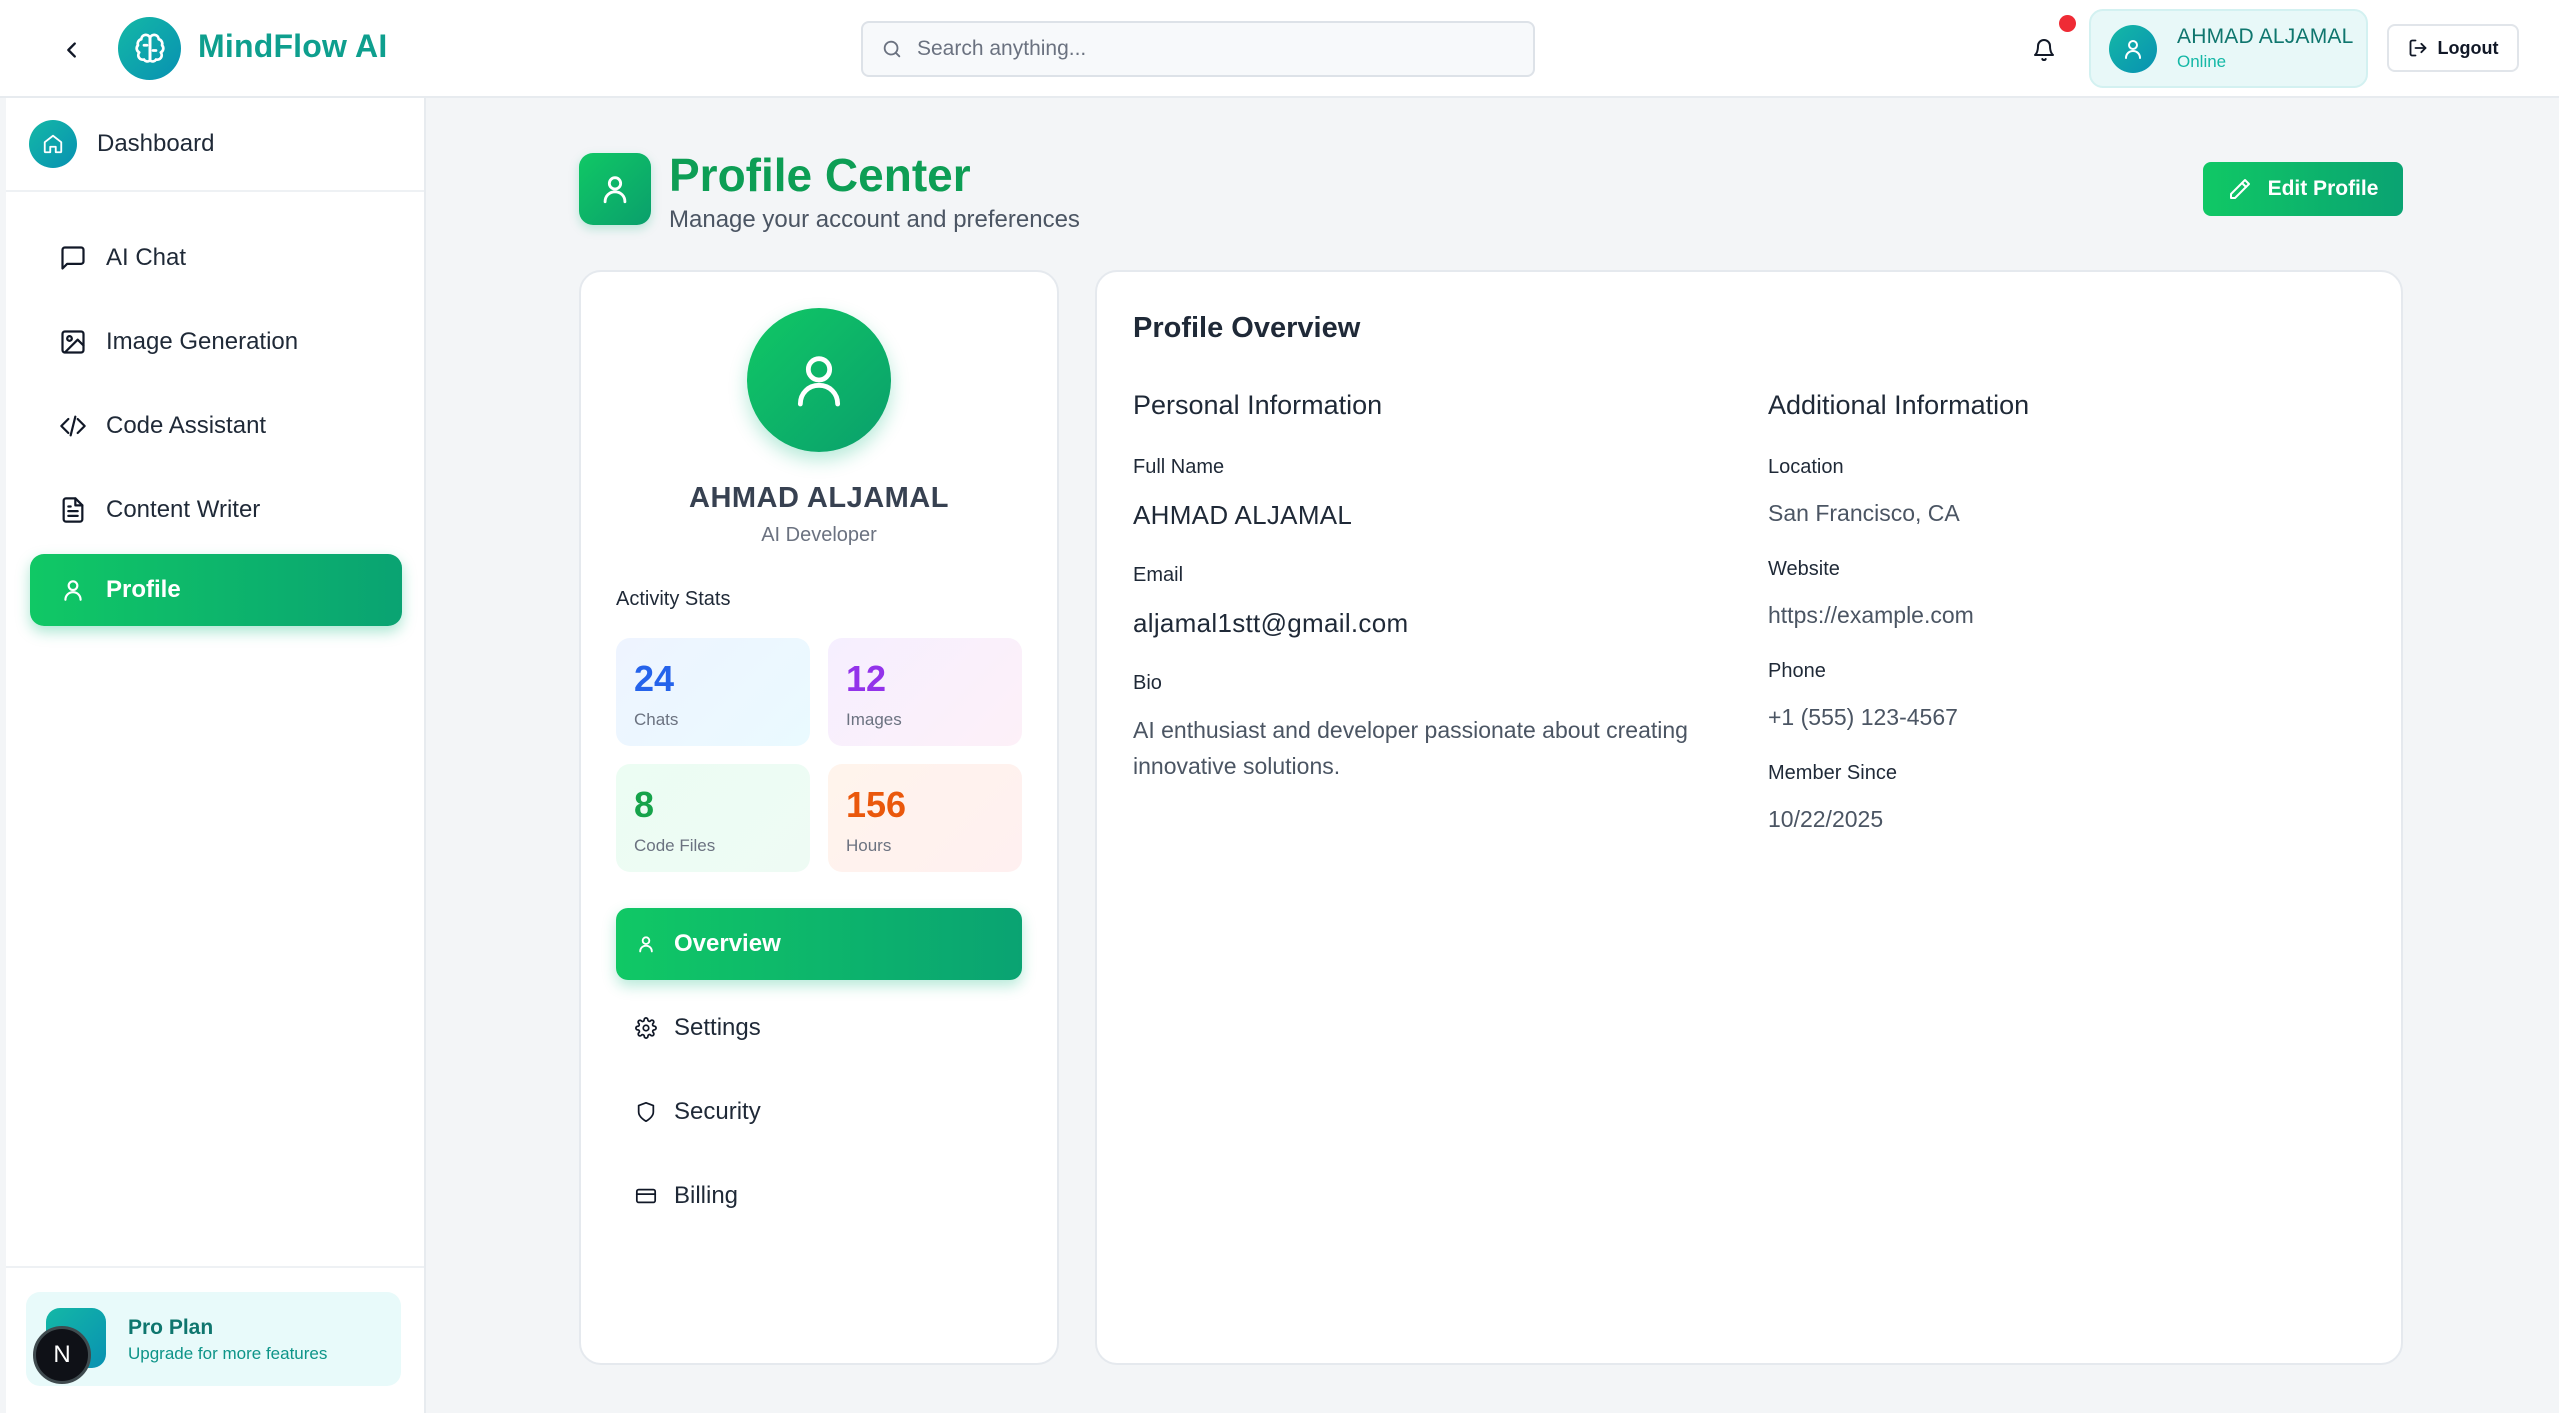 This screenshot has height=1413, width=2559. Describe the element at coordinates (820, 175) in the screenshot. I see `page-title: Profile Center` at that location.